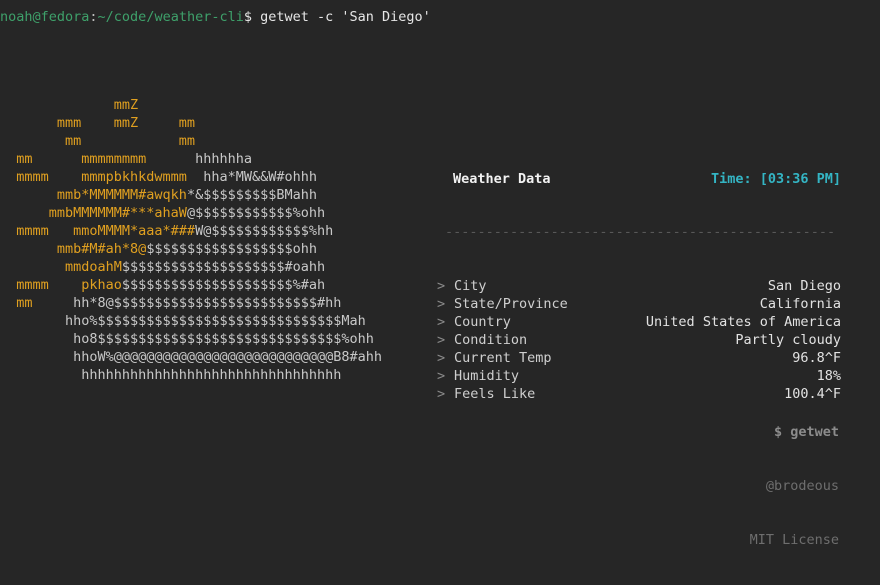 Image resolution: width=880 pixels, height=585 pixels. What do you see at coordinates (98, 123) in the screenshot?
I see `ascii-art-segment: mmm mmZ mm` at bounding box center [98, 123].